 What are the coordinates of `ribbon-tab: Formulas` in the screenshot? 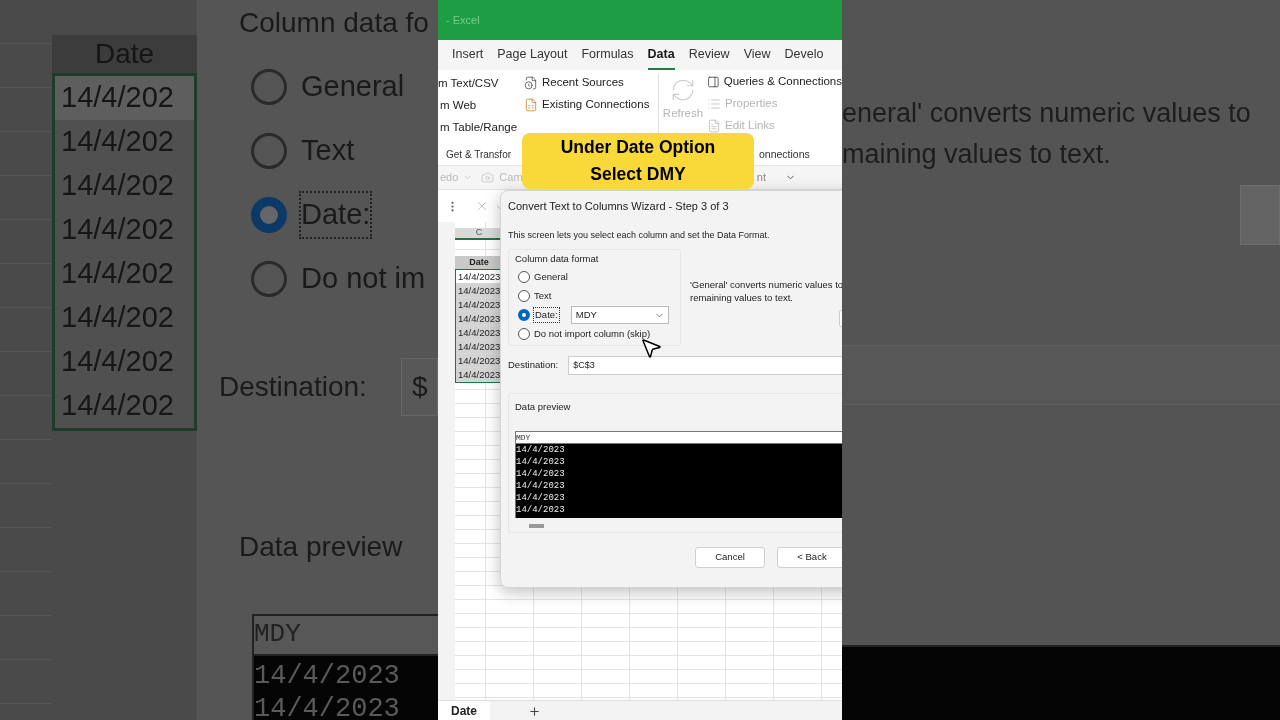 It's located at (607, 57).